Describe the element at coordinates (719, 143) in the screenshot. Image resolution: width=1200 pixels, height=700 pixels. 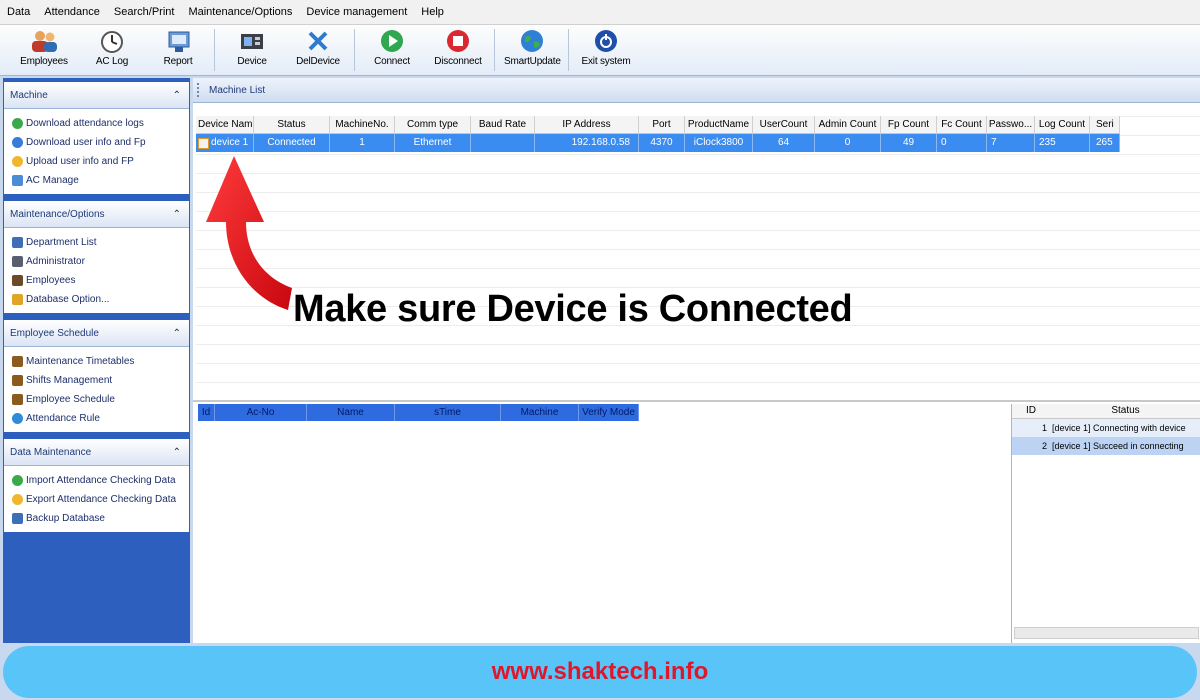
I see `cell-product-name: iClock3800` at that location.